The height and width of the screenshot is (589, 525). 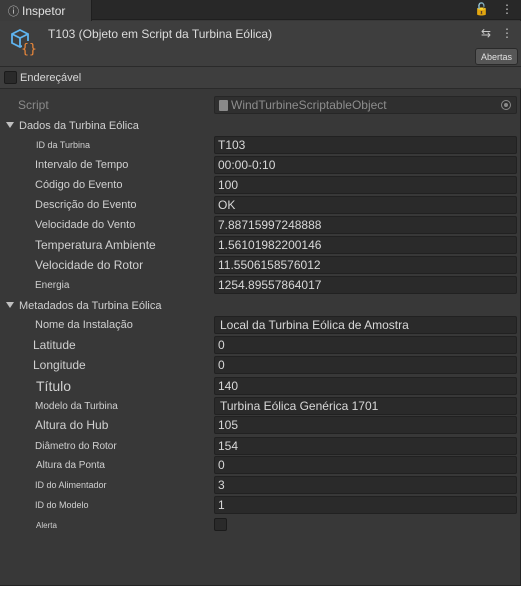 What do you see at coordinates (497, 33) in the screenshot?
I see `header-tools: ⇆ ⋮` at bounding box center [497, 33].